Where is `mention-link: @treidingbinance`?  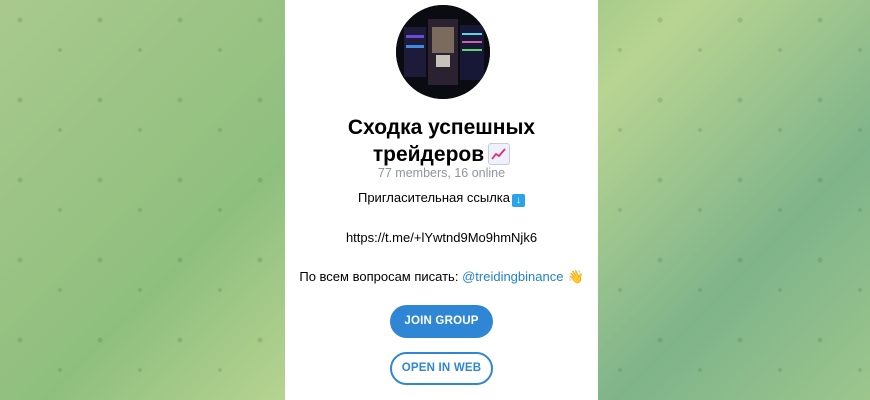
mention-link: @treidingbinance is located at coordinates (512, 276).